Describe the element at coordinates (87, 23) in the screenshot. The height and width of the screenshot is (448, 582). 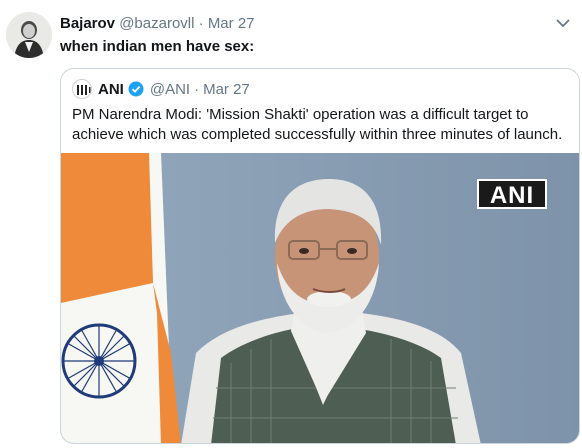
I see `author-display-name: Bajarov` at that location.